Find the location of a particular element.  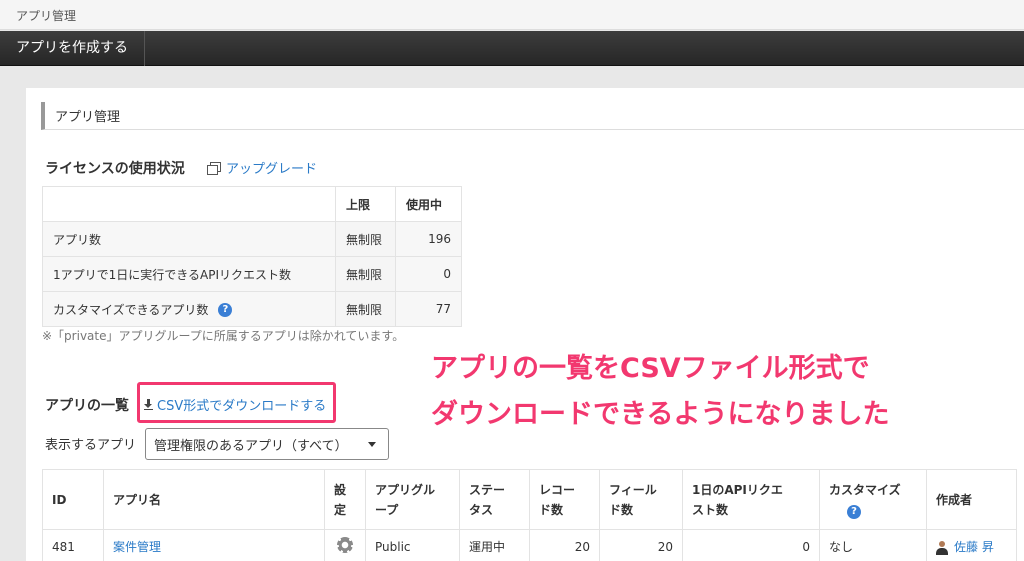

section-title: アプリ管理 is located at coordinates (532, 116).